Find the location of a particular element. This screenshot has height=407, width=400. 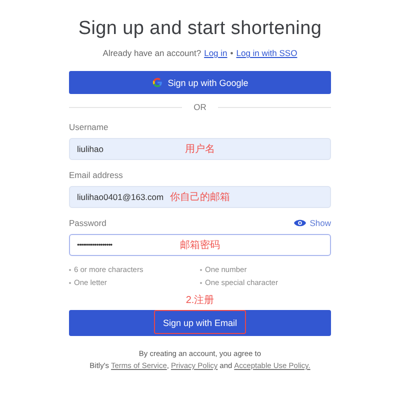

field-label: Password is located at coordinates (87, 223).